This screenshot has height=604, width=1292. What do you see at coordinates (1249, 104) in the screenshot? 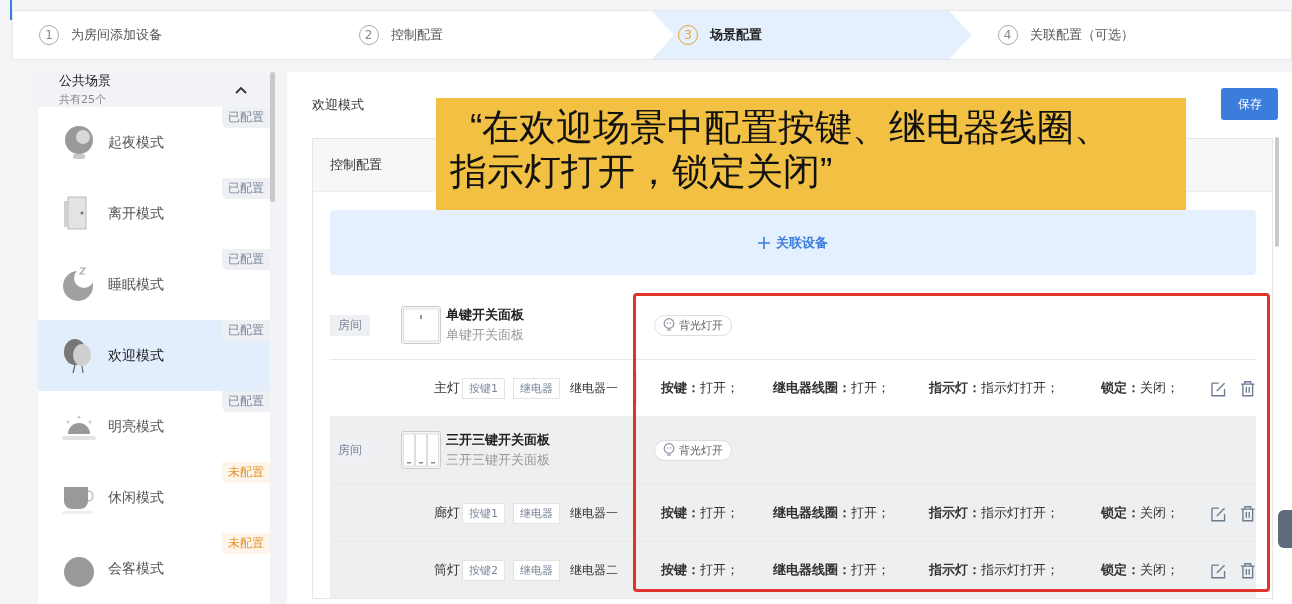
I see `save-button: 保存` at bounding box center [1249, 104].